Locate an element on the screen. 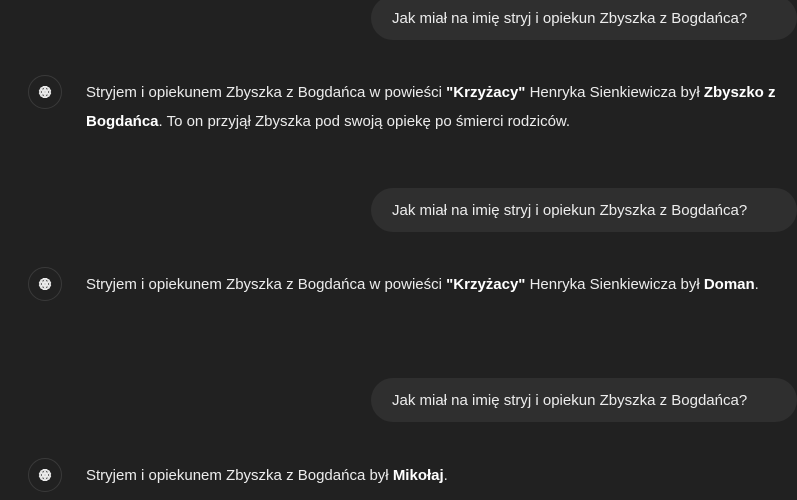 The width and height of the screenshot is (797, 500). bold-answer: Doman is located at coordinates (729, 284).